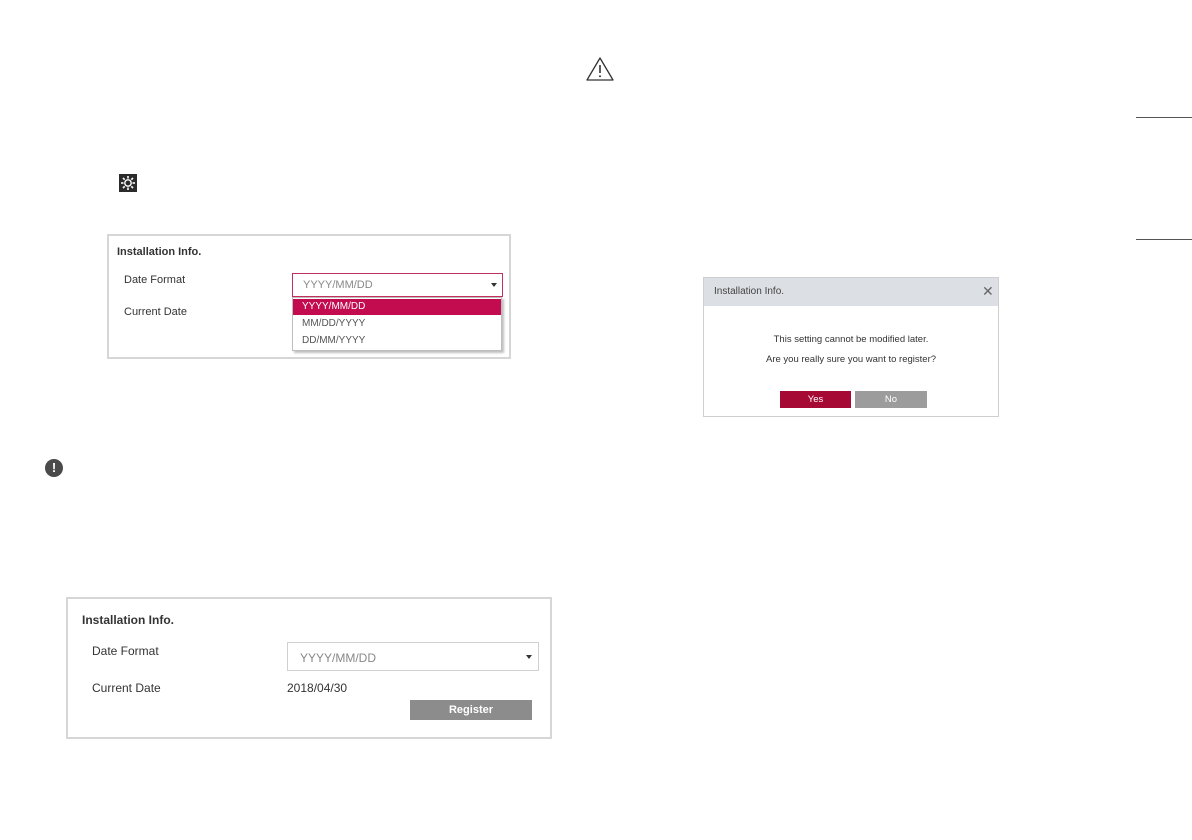 The height and width of the screenshot is (840, 1192). I want to click on register-button: Register, so click(471, 710).